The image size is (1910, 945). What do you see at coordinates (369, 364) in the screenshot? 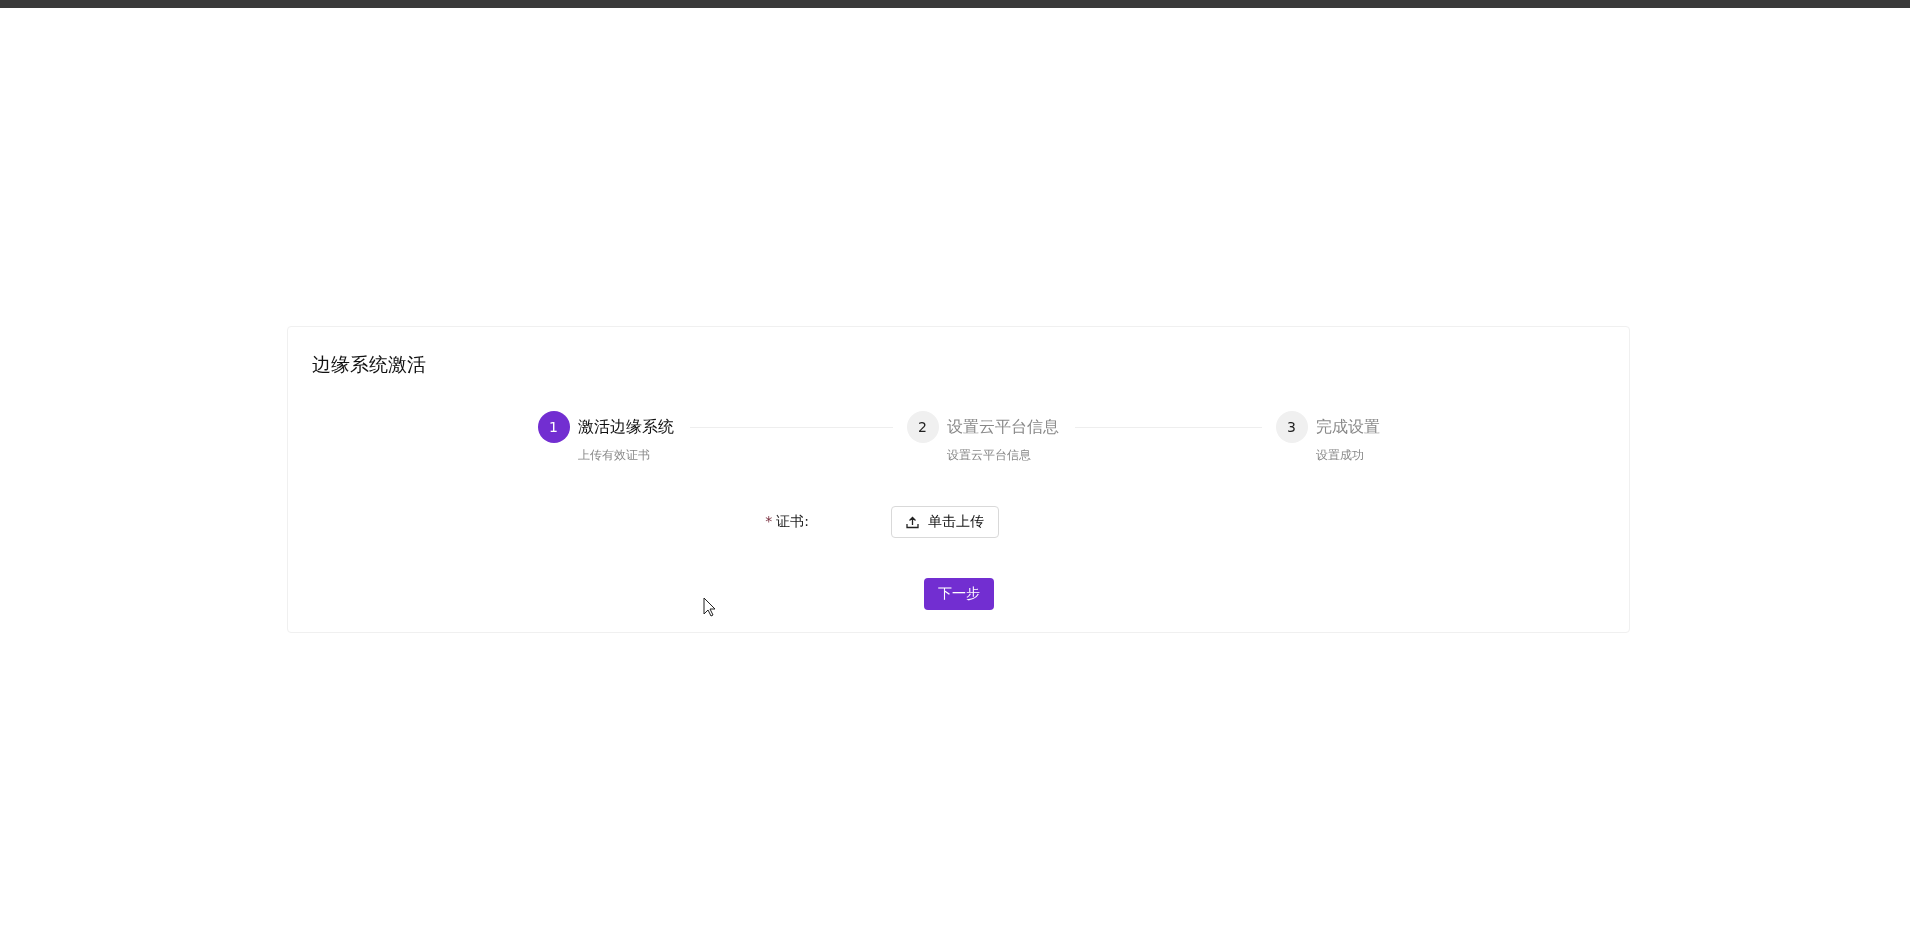
I see `card-title: 边缘系统激活` at bounding box center [369, 364].